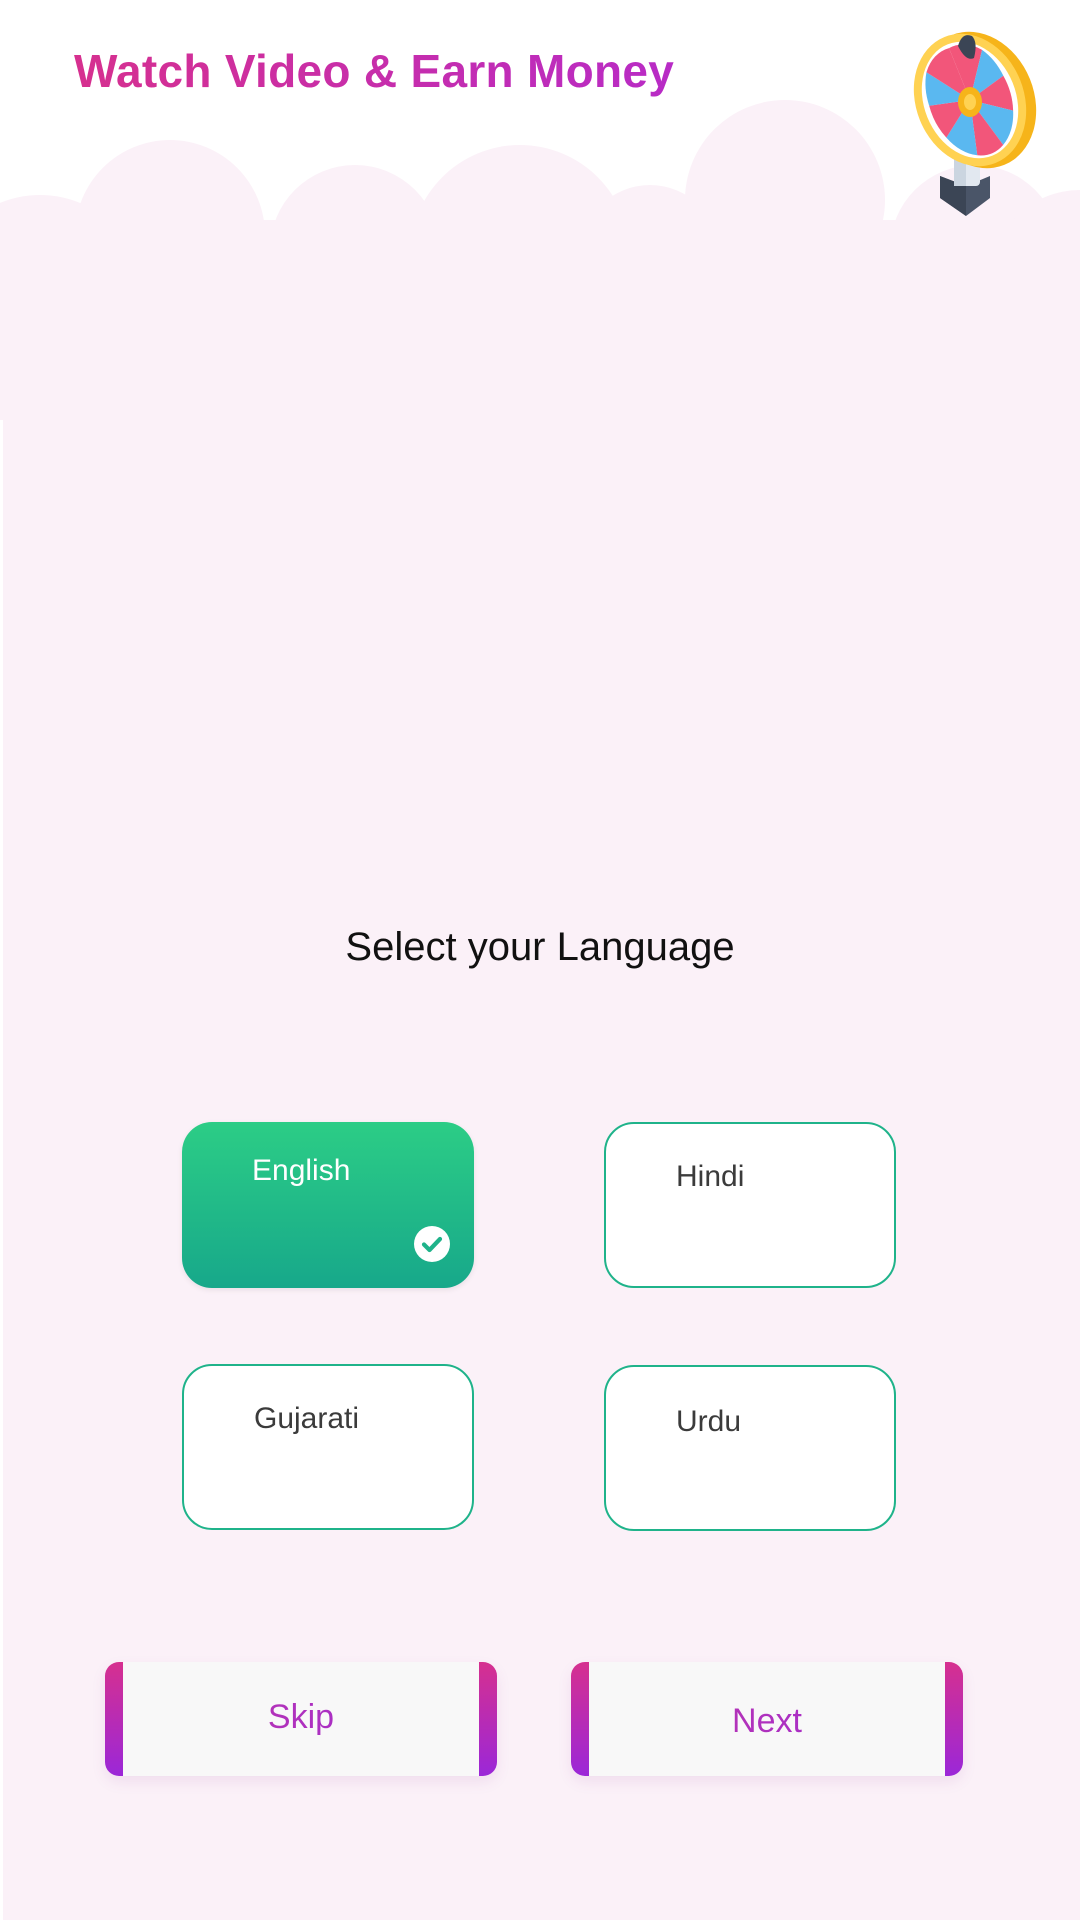 Image resolution: width=1080 pixels, height=1920 pixels. What do you see at coordinates (328, 1205) in the screenshot?
I see `language-option-english: English` at bounding box center [328, 1205].